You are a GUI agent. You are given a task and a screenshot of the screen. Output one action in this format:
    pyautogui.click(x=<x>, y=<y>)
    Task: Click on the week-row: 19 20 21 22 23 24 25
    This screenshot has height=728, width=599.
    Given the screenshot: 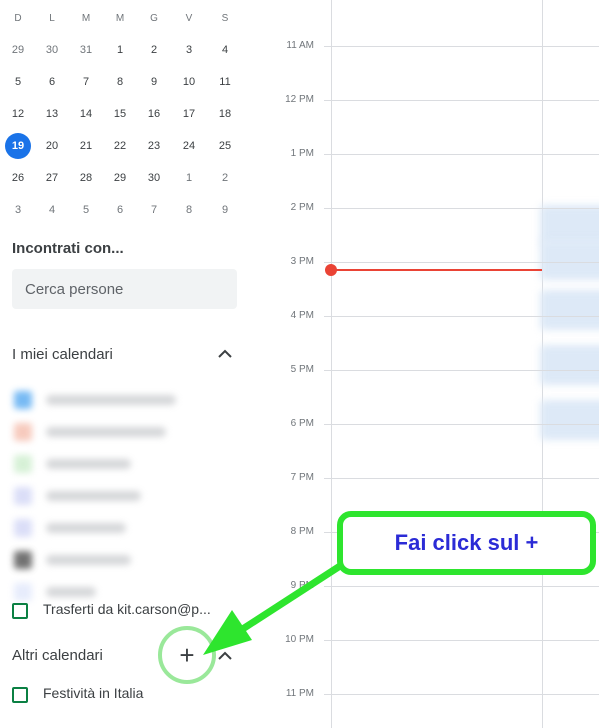 What is the action you would take?
    pyautogui.click(x=125, y=147)
    